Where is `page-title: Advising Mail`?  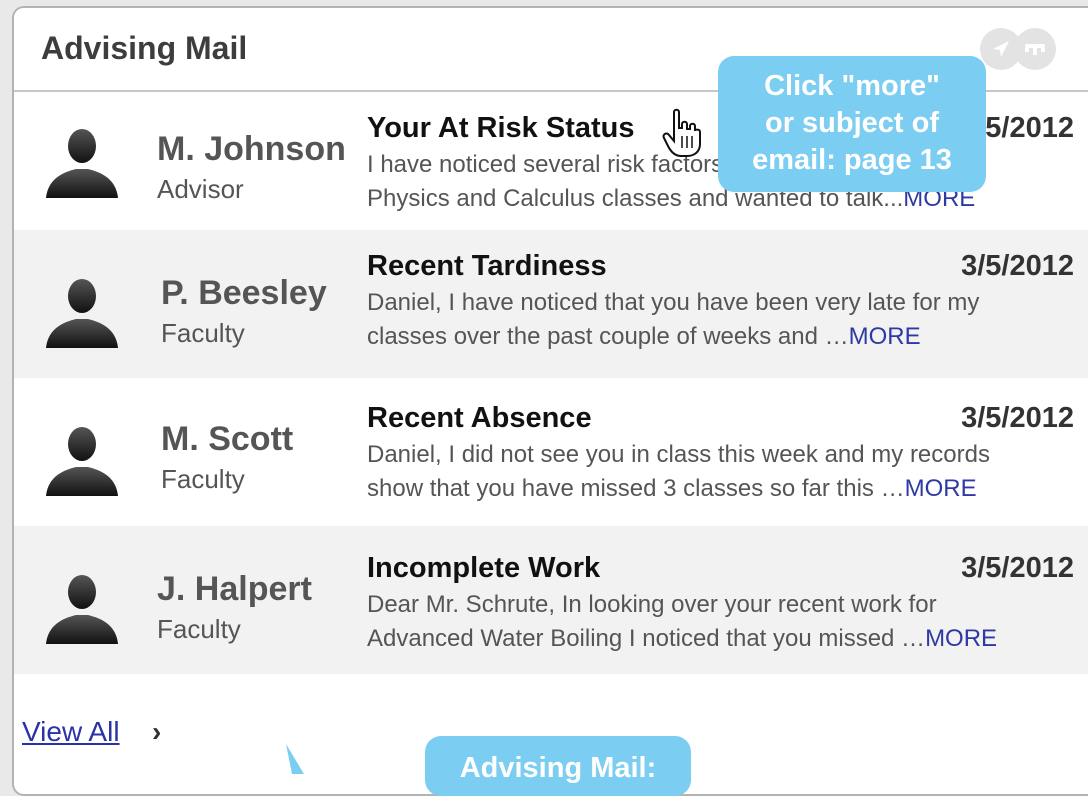 page-title: Advising Mail is located at coordinates (144, 48).